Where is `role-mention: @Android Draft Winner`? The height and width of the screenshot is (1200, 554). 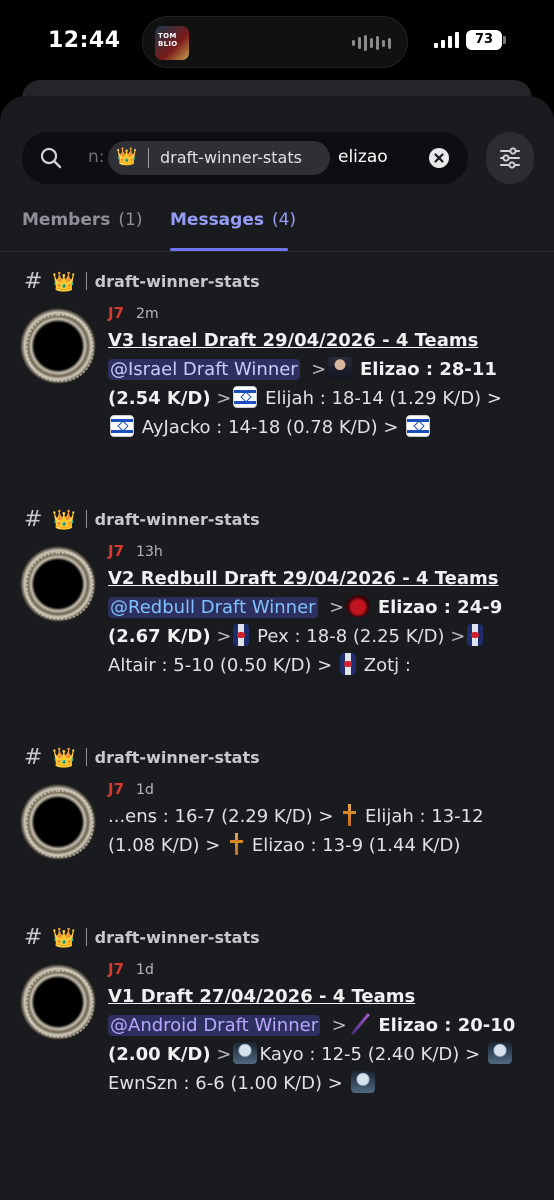 role-mention: @Android Draft Winner is located at coordinates (214, 1025).